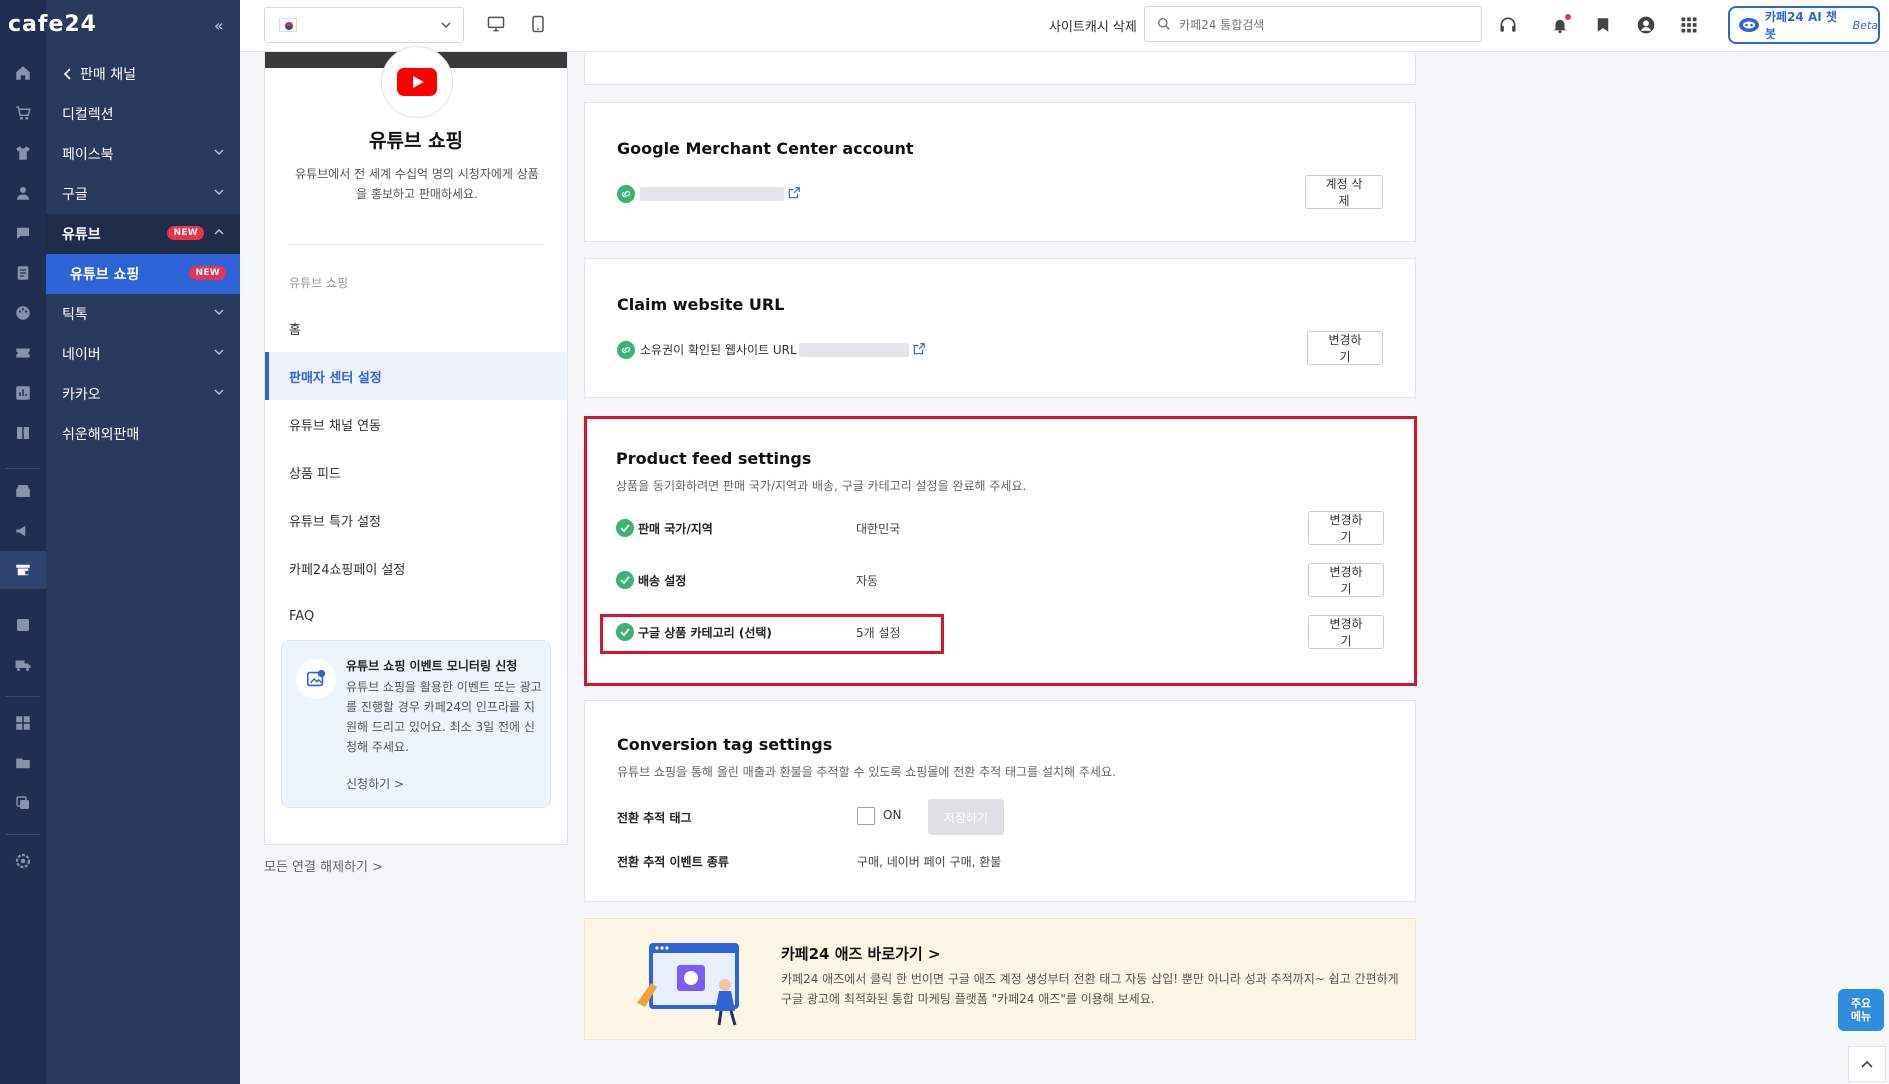  What do you see at coordinates (23, 153) in the screenshot?
I see `shirt-icon` at bounding box center [23, 153].